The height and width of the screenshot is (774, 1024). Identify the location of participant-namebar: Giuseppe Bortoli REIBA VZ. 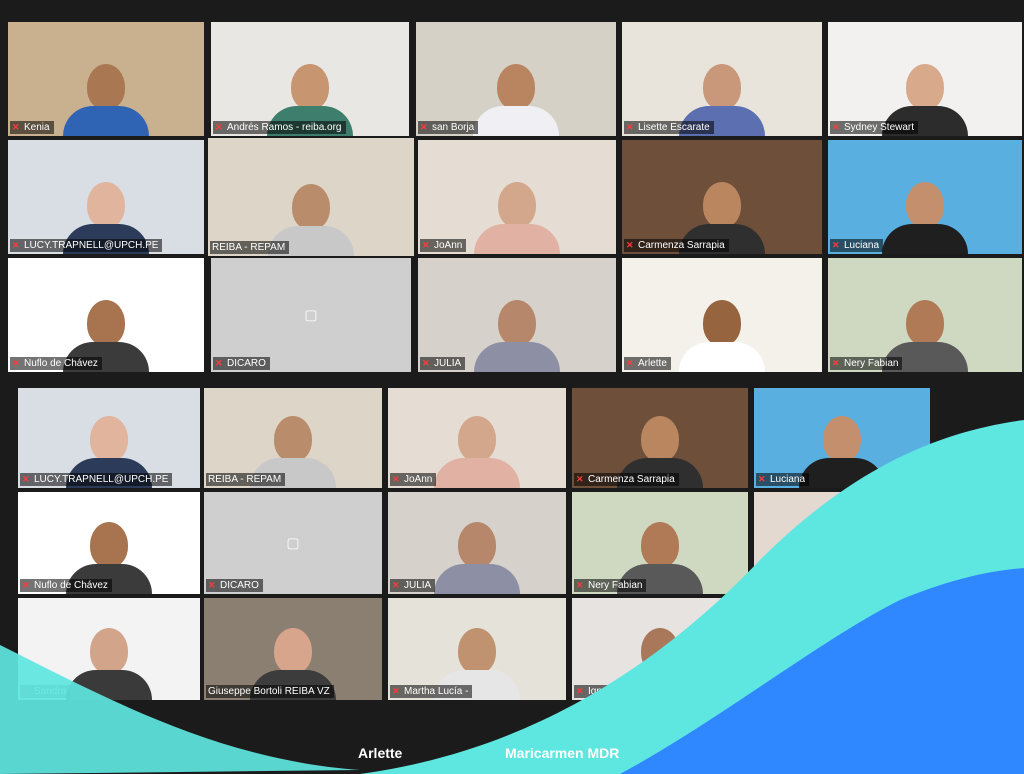
(270, 691).